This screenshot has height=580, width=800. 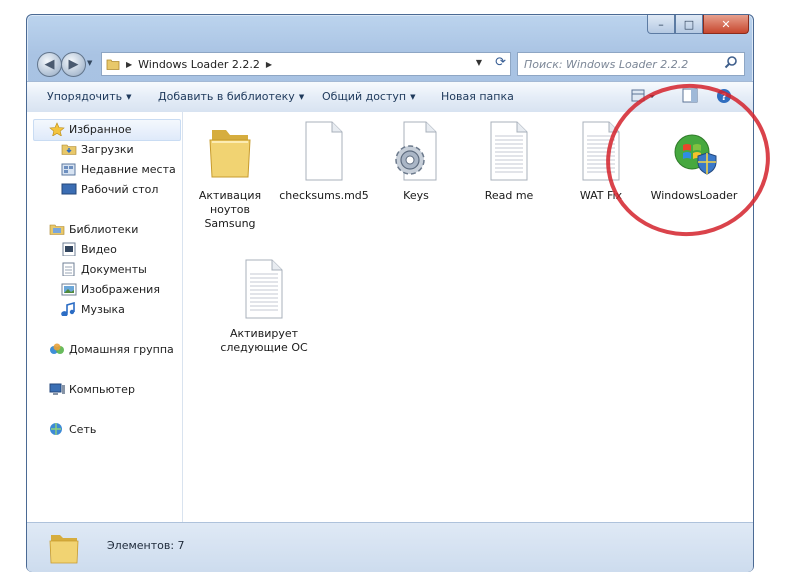 I want to click on organize-label: Упорядочить, so click(x=85, y=96).